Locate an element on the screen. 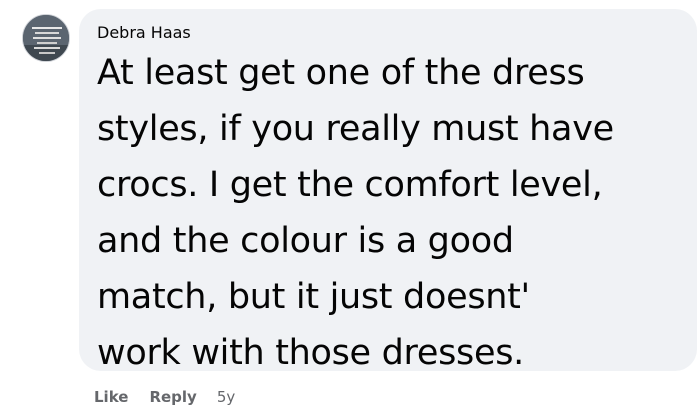  profile-photo-icon is located at coordinates (46, 38).